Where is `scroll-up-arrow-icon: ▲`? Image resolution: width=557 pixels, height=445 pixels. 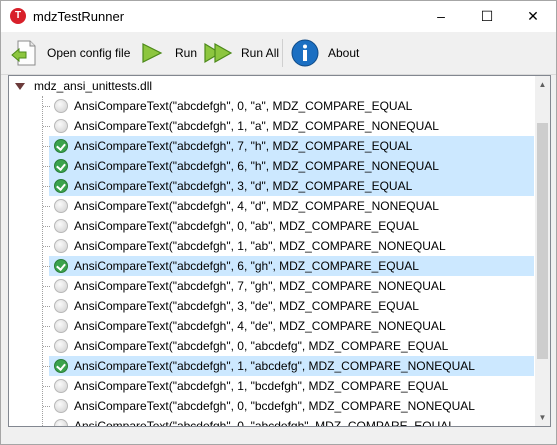 scroll-up-arrow-icon: ▲ is located at coordinates (542, 84).